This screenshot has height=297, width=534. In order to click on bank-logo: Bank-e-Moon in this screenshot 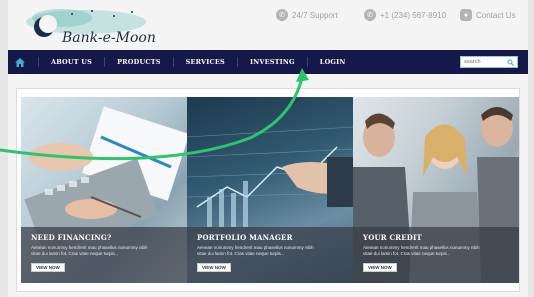, I will do `click(89, 26)`.